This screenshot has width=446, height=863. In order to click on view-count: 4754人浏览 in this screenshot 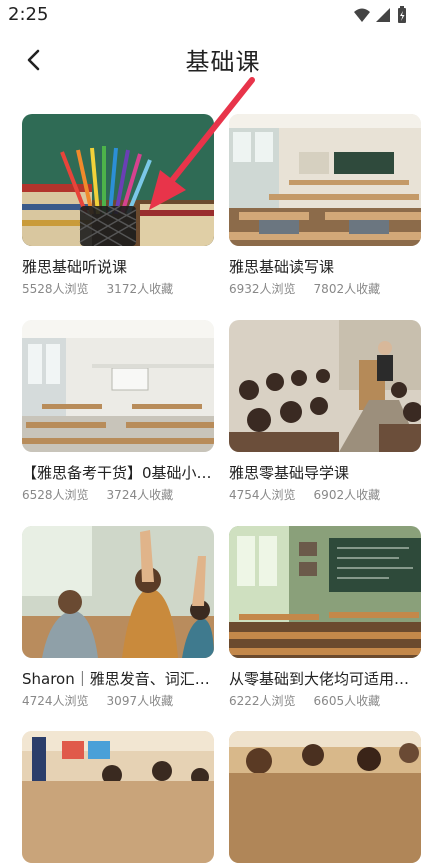, I will do `click(262, 495)`.